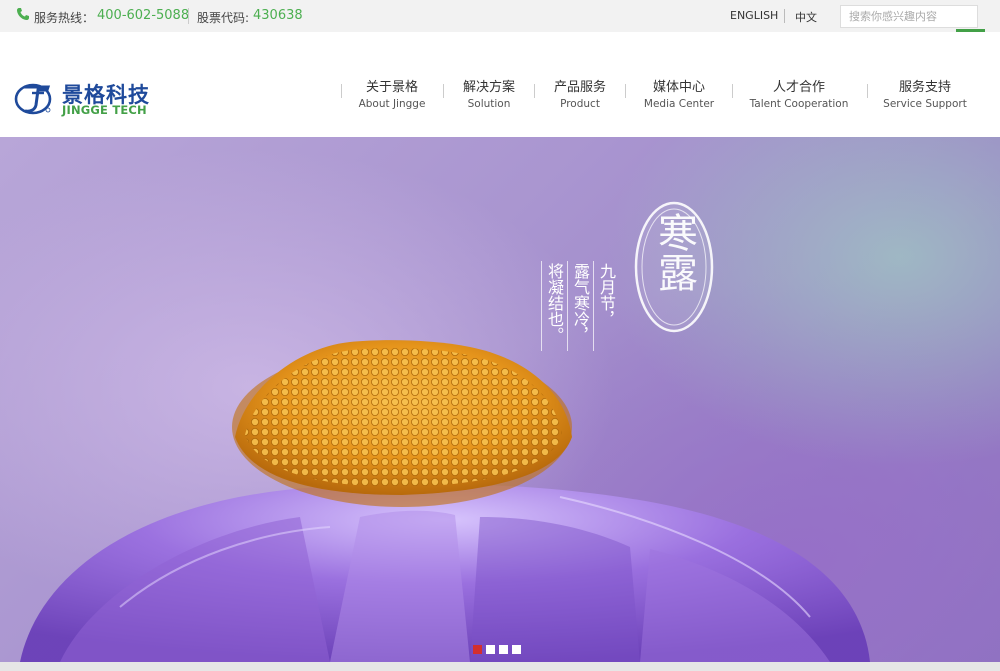 The height and width of the screenshot is (671, 1000). I want to click on nav-item-solution: 解决方案 Solution, so click(489, 98).